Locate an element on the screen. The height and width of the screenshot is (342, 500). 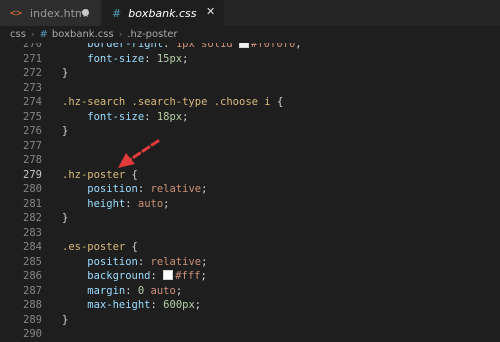
breadcrumb: css › # boxbank.css › .hz-poster is located at coordinates (250, 34).